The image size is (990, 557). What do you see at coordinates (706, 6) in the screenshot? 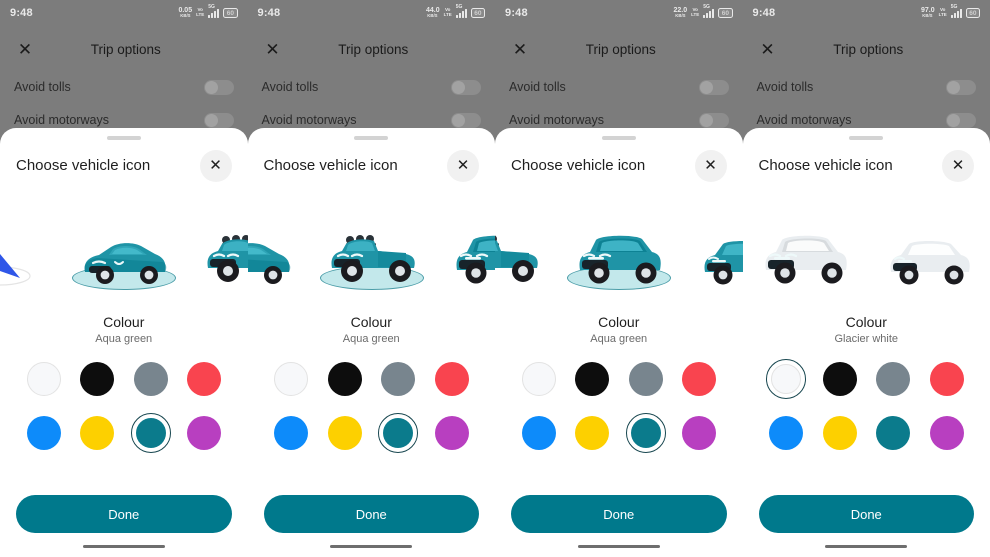
I see `network-gen-label: 5G` at bounding box center [706, 6].